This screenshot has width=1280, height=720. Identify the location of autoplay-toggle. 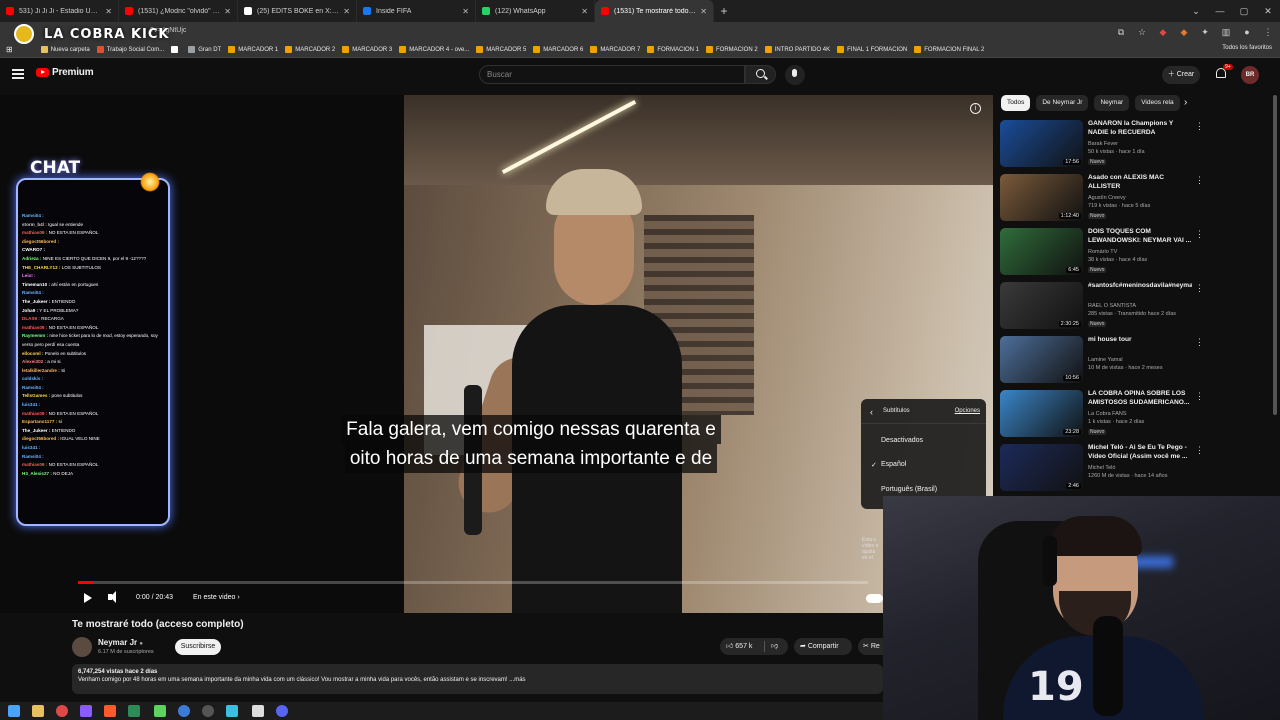
(874, 598).